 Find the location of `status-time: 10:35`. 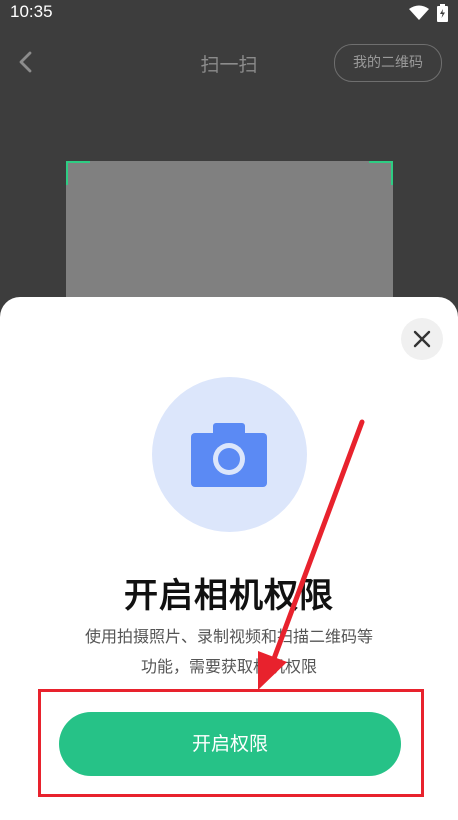

status-time: 10:35 is located at coordinates (31, 11).